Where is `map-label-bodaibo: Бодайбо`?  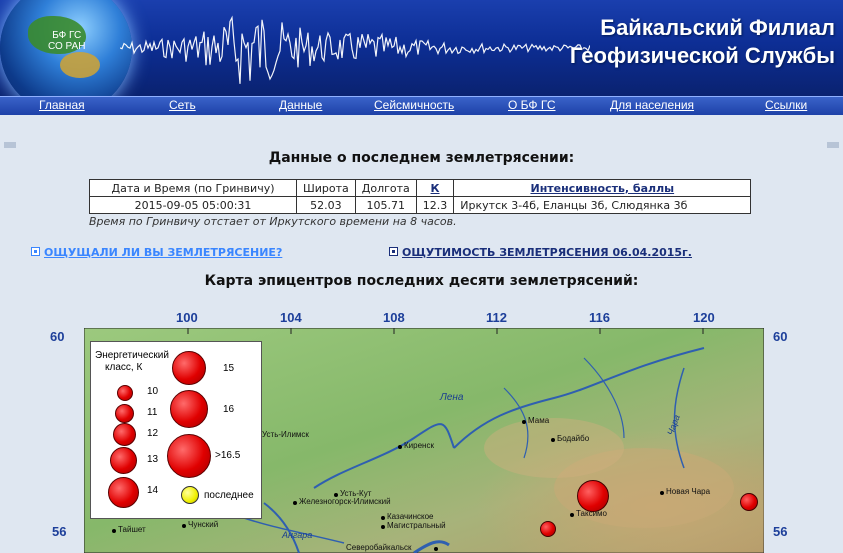 map-label-bodaibo: Бодайбо is located at coordinates (573, 438).